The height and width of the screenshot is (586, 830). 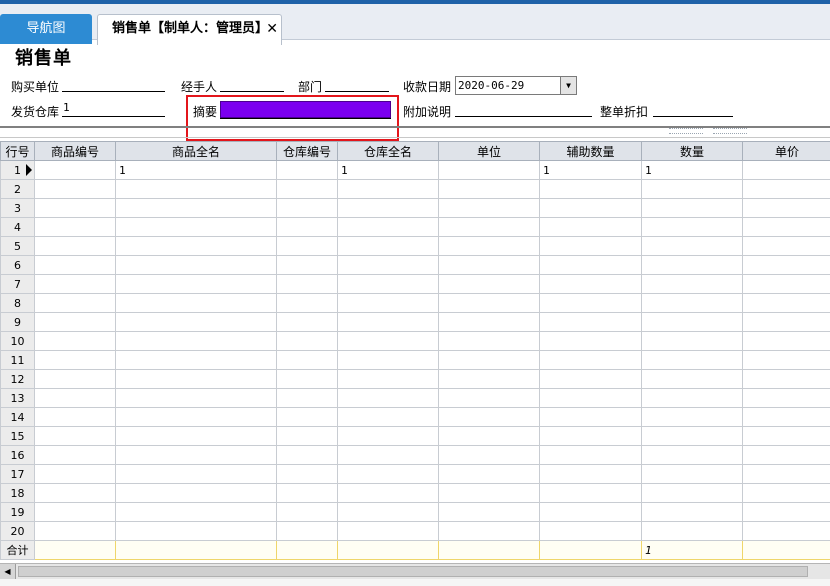 I want to click on table-row: 13, so click(x=415, y=398).